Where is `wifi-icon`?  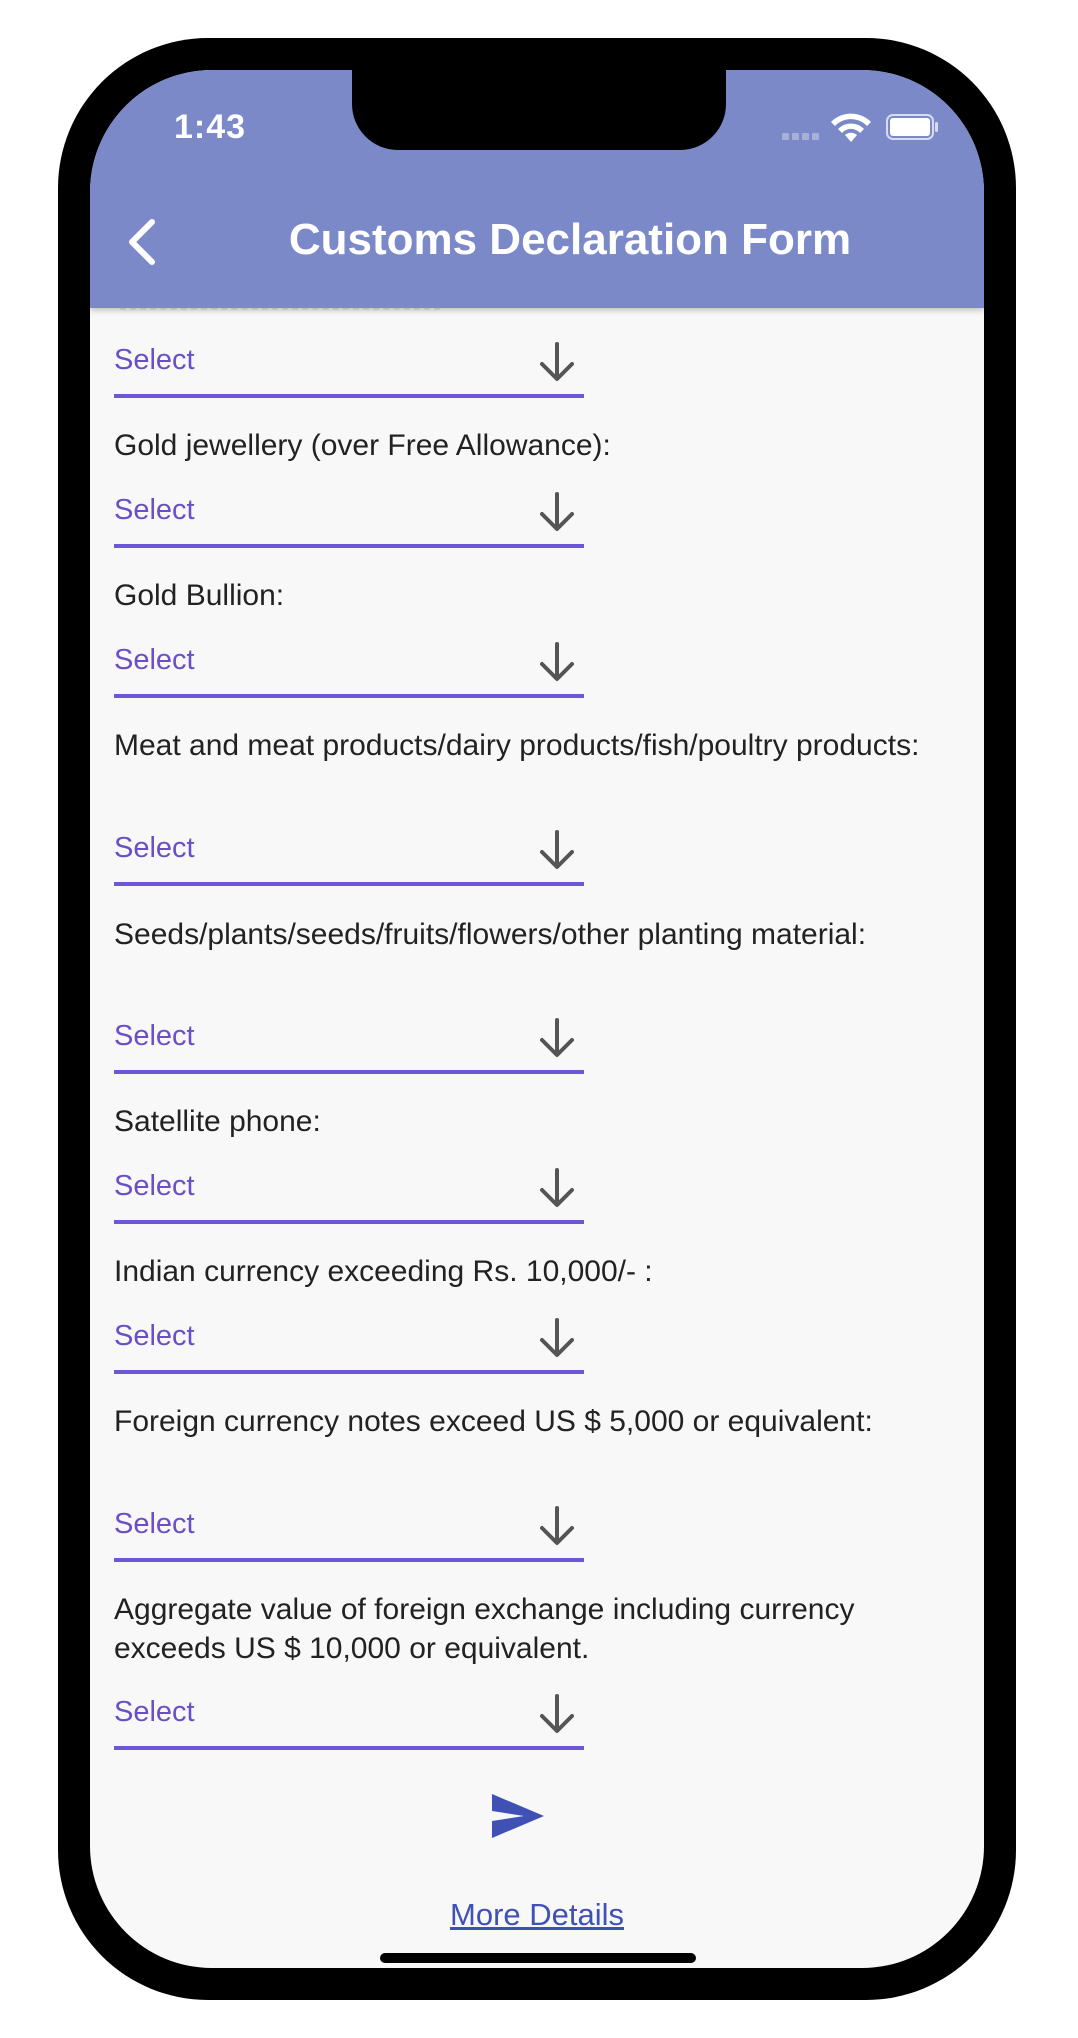
wifi-icon is located at coordinates (851, 127).